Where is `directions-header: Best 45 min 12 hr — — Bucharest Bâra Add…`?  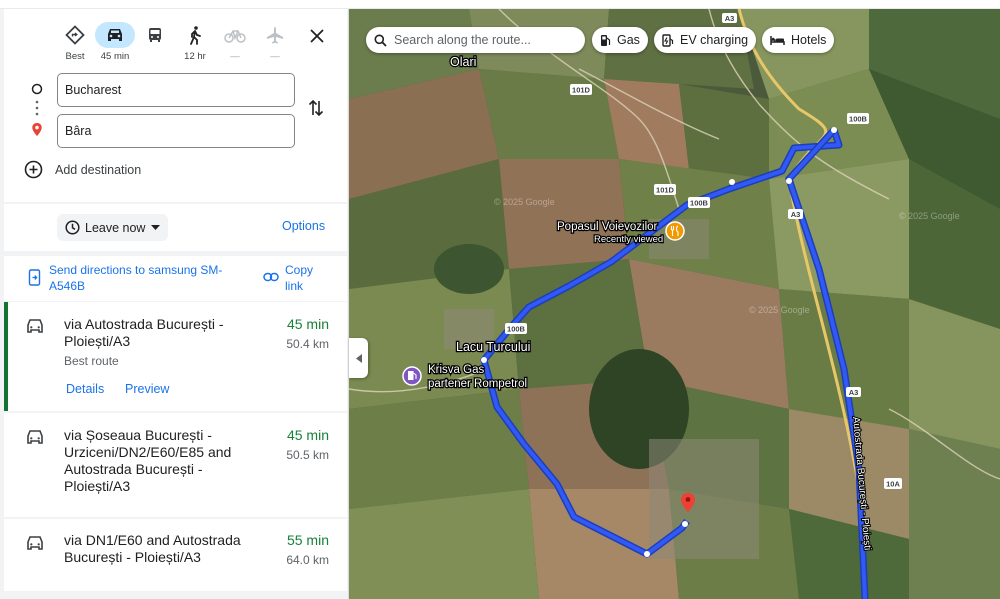 directions-header: Best 45 min 12 hr — — Bucharest Bâra Add… is located at coordinates (175, 105).